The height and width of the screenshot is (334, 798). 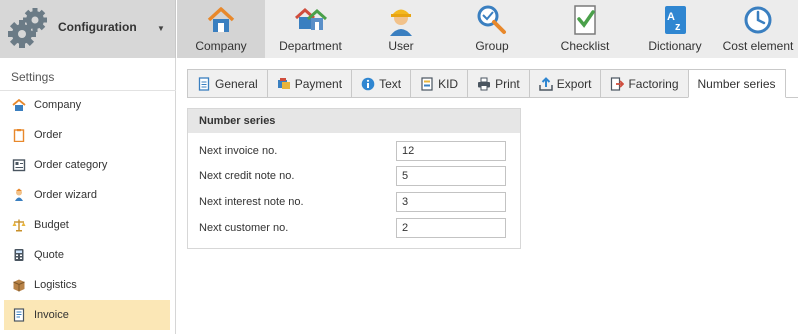 What do you see at coordinates (55, 285) in the screenshot?
I see `sidebar-item-label: Logistics` at bounding box center [55, 285].